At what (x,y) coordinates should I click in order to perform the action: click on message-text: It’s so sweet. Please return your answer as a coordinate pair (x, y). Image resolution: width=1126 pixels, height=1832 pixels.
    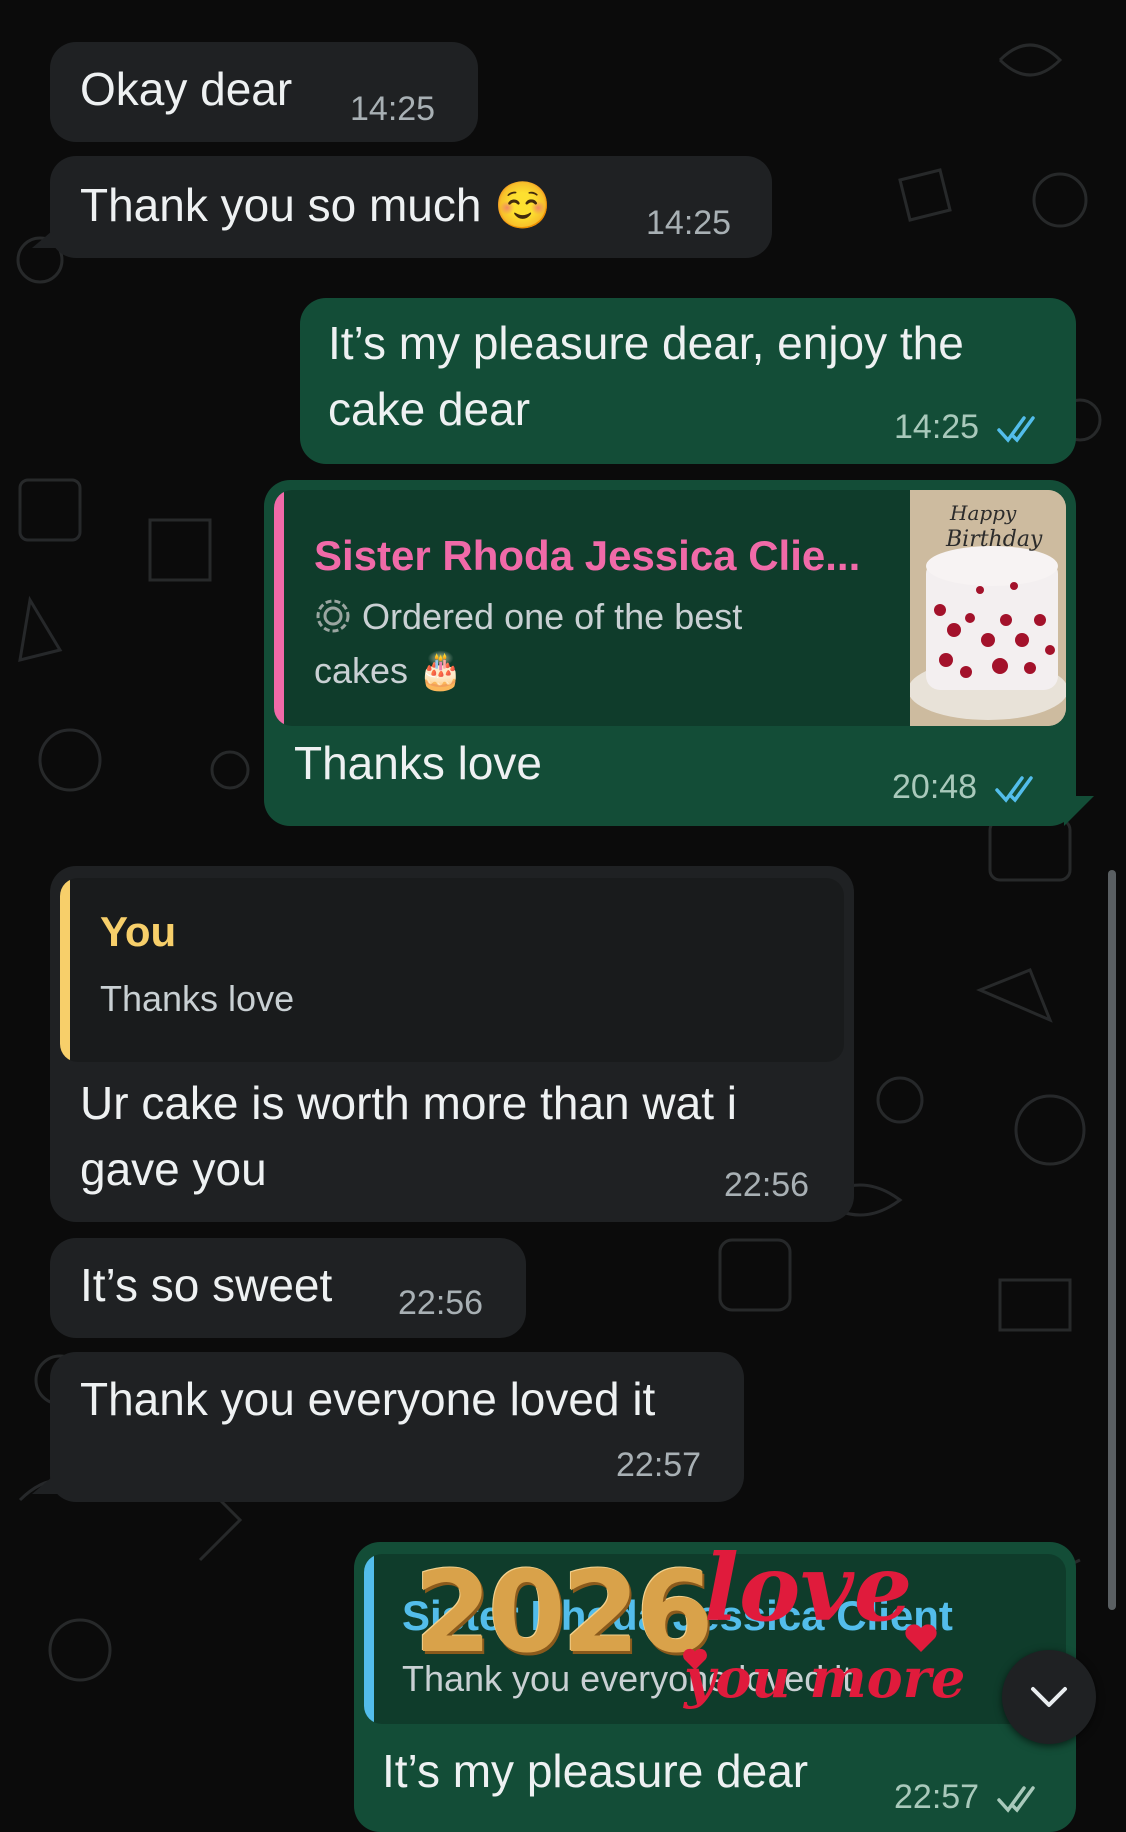
    Looking at the image, I should click on (206, 1285).